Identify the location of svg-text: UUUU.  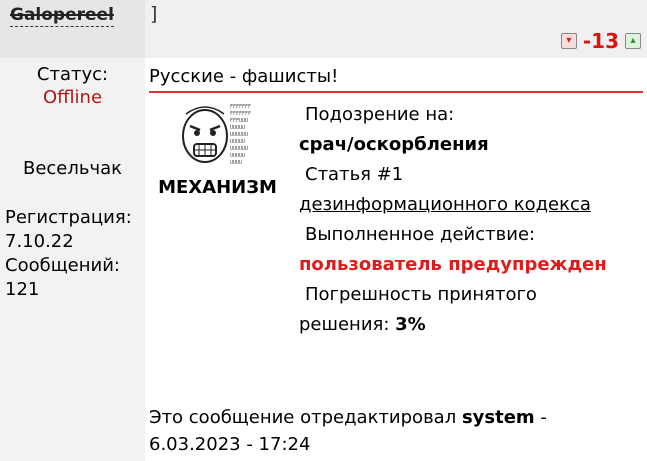
(236, 163).